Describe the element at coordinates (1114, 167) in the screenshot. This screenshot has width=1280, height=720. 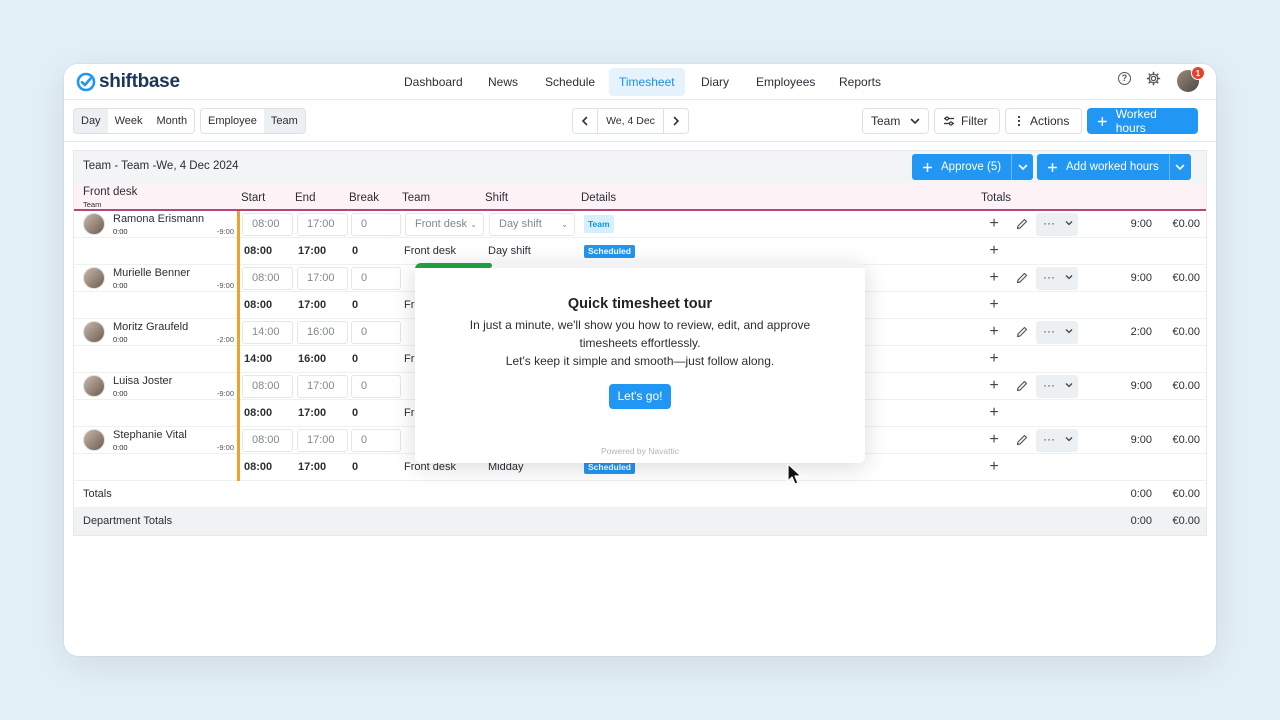
I see `add-worked-hours-button: Add worked hours` at that location.